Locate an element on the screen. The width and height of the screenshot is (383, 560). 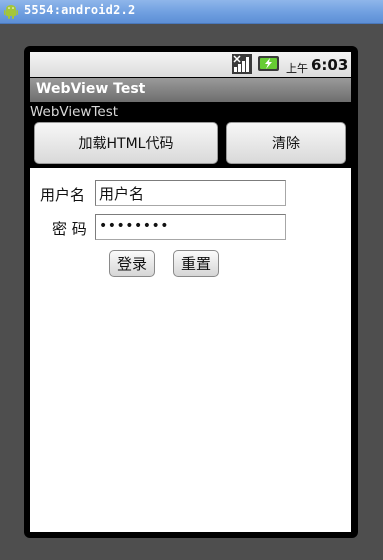
password-row: 密 码 •••••••• is located at coordinates (190, 227).